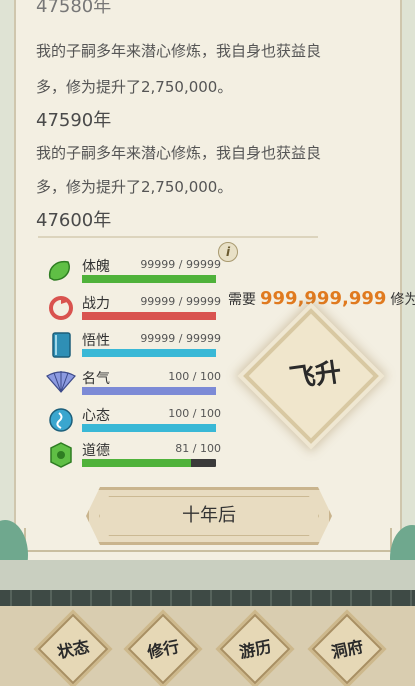 Image resolution: width=415 pixels, height=686 pixels. Describe the element at coordinates (133, 308) in the screenshot. I see `stat-row-power: 战力 99999 / 99999` at that location.